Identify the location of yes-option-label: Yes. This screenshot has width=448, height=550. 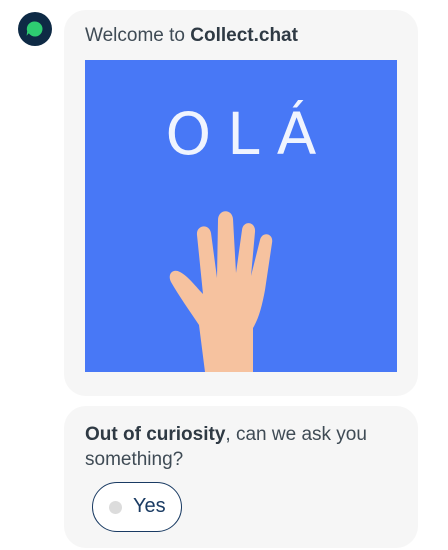
(149, 506).